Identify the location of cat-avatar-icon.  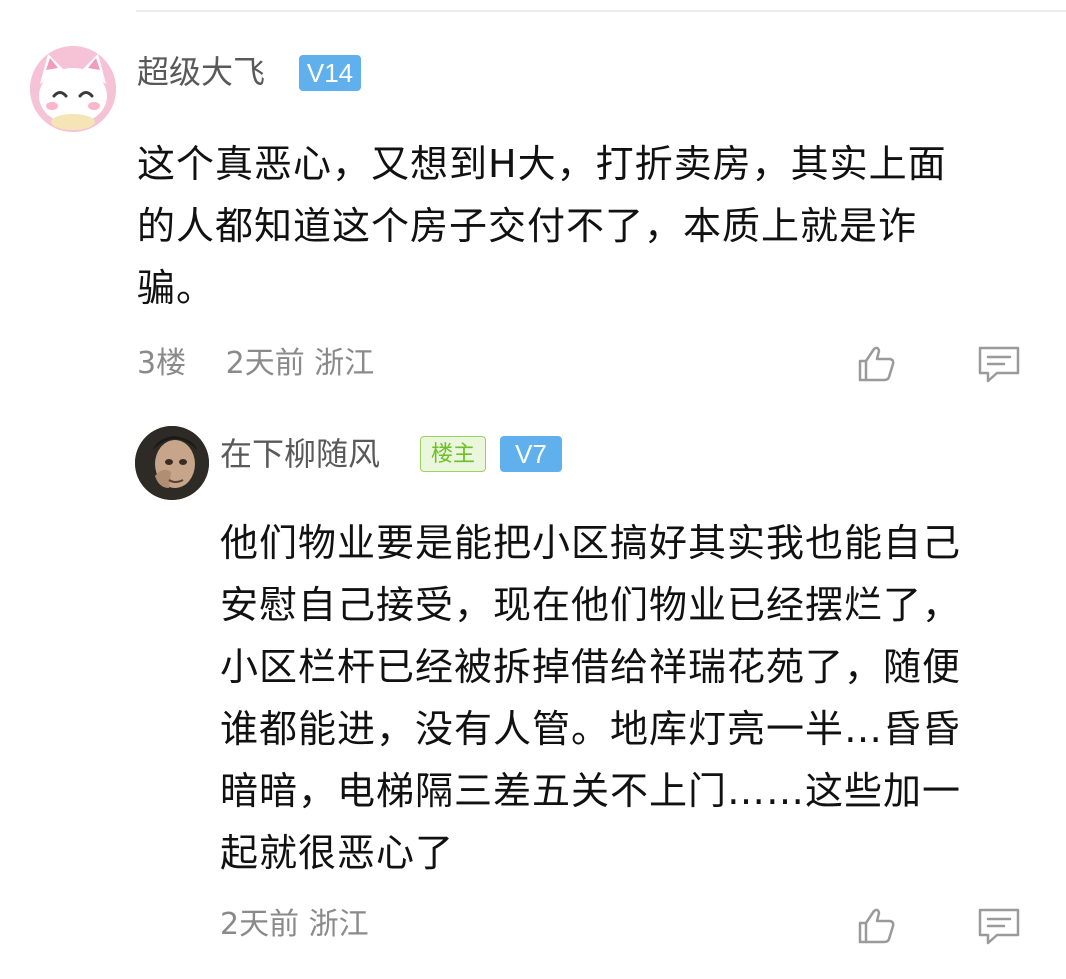
(73, 89).